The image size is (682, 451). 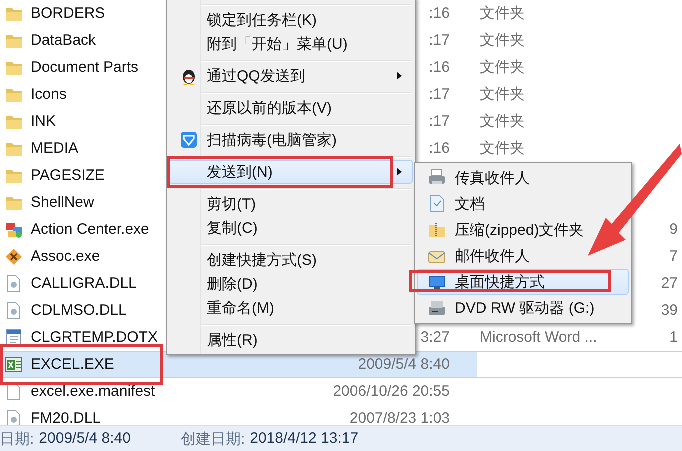 What do you see at coordinates (14, 229) in the screenshot?
I see `application-icon` at bounding box center [14, 229].